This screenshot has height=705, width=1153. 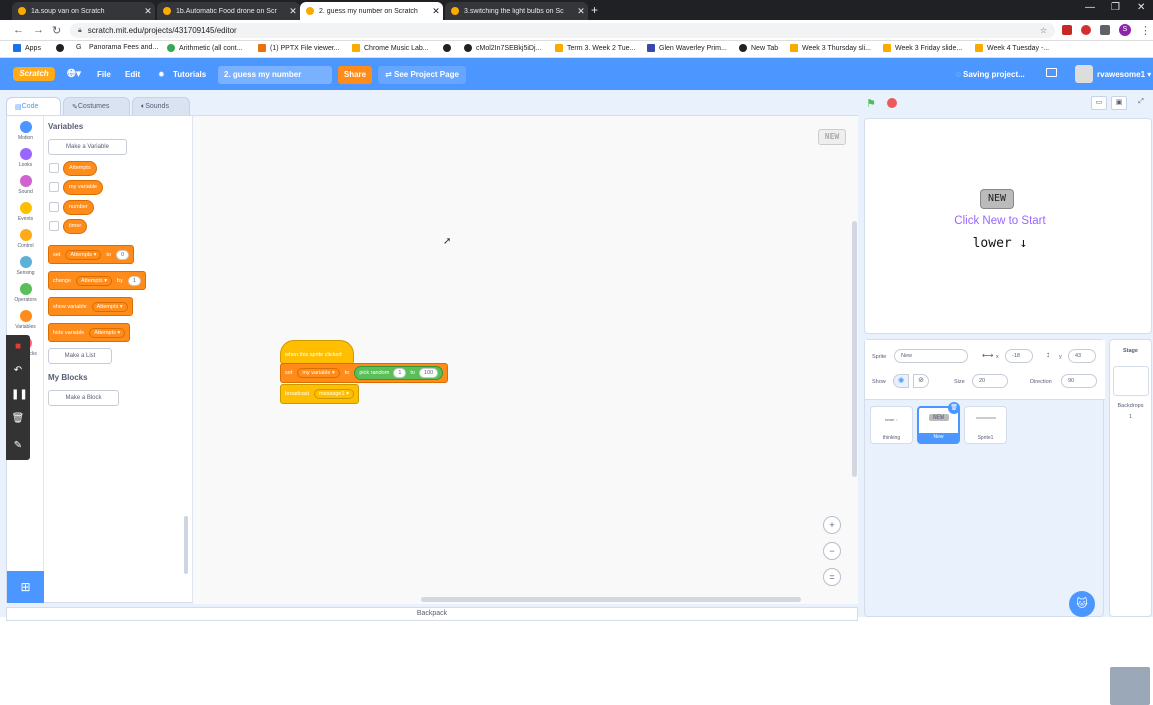 I want to click on pen-icon: ✎, so click(x=18, y=446).